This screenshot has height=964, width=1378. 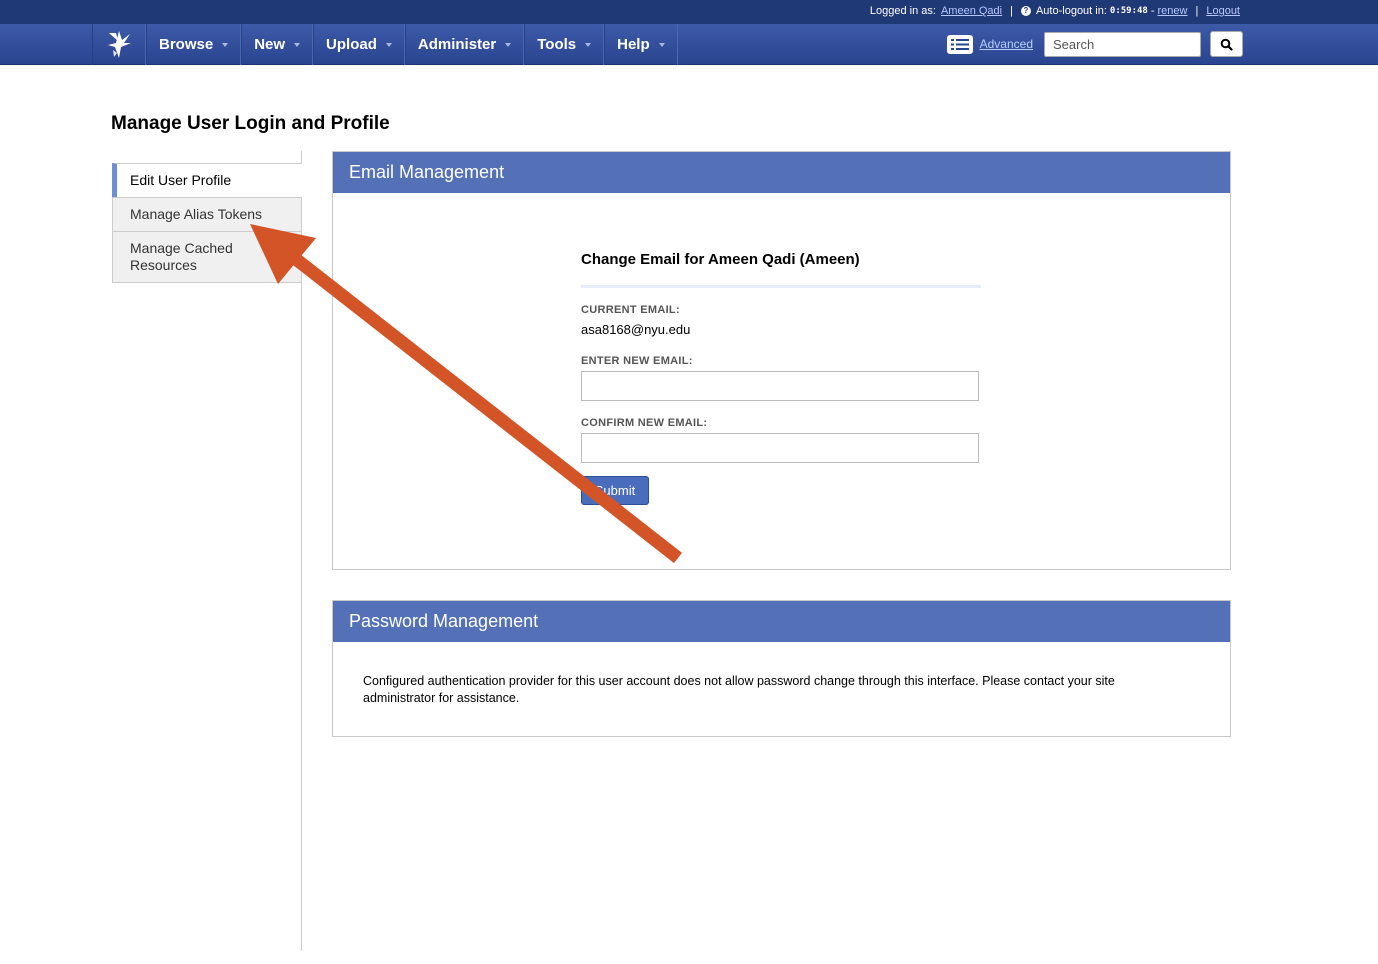 I want to click on search-input, so click(x=1122, y=44).